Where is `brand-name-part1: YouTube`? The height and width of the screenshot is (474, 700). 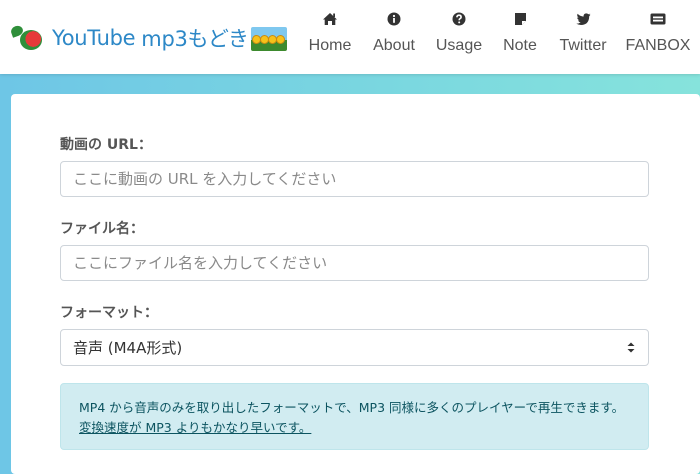
brand-name-part1: YouTube is located at coordinates (94, 38).